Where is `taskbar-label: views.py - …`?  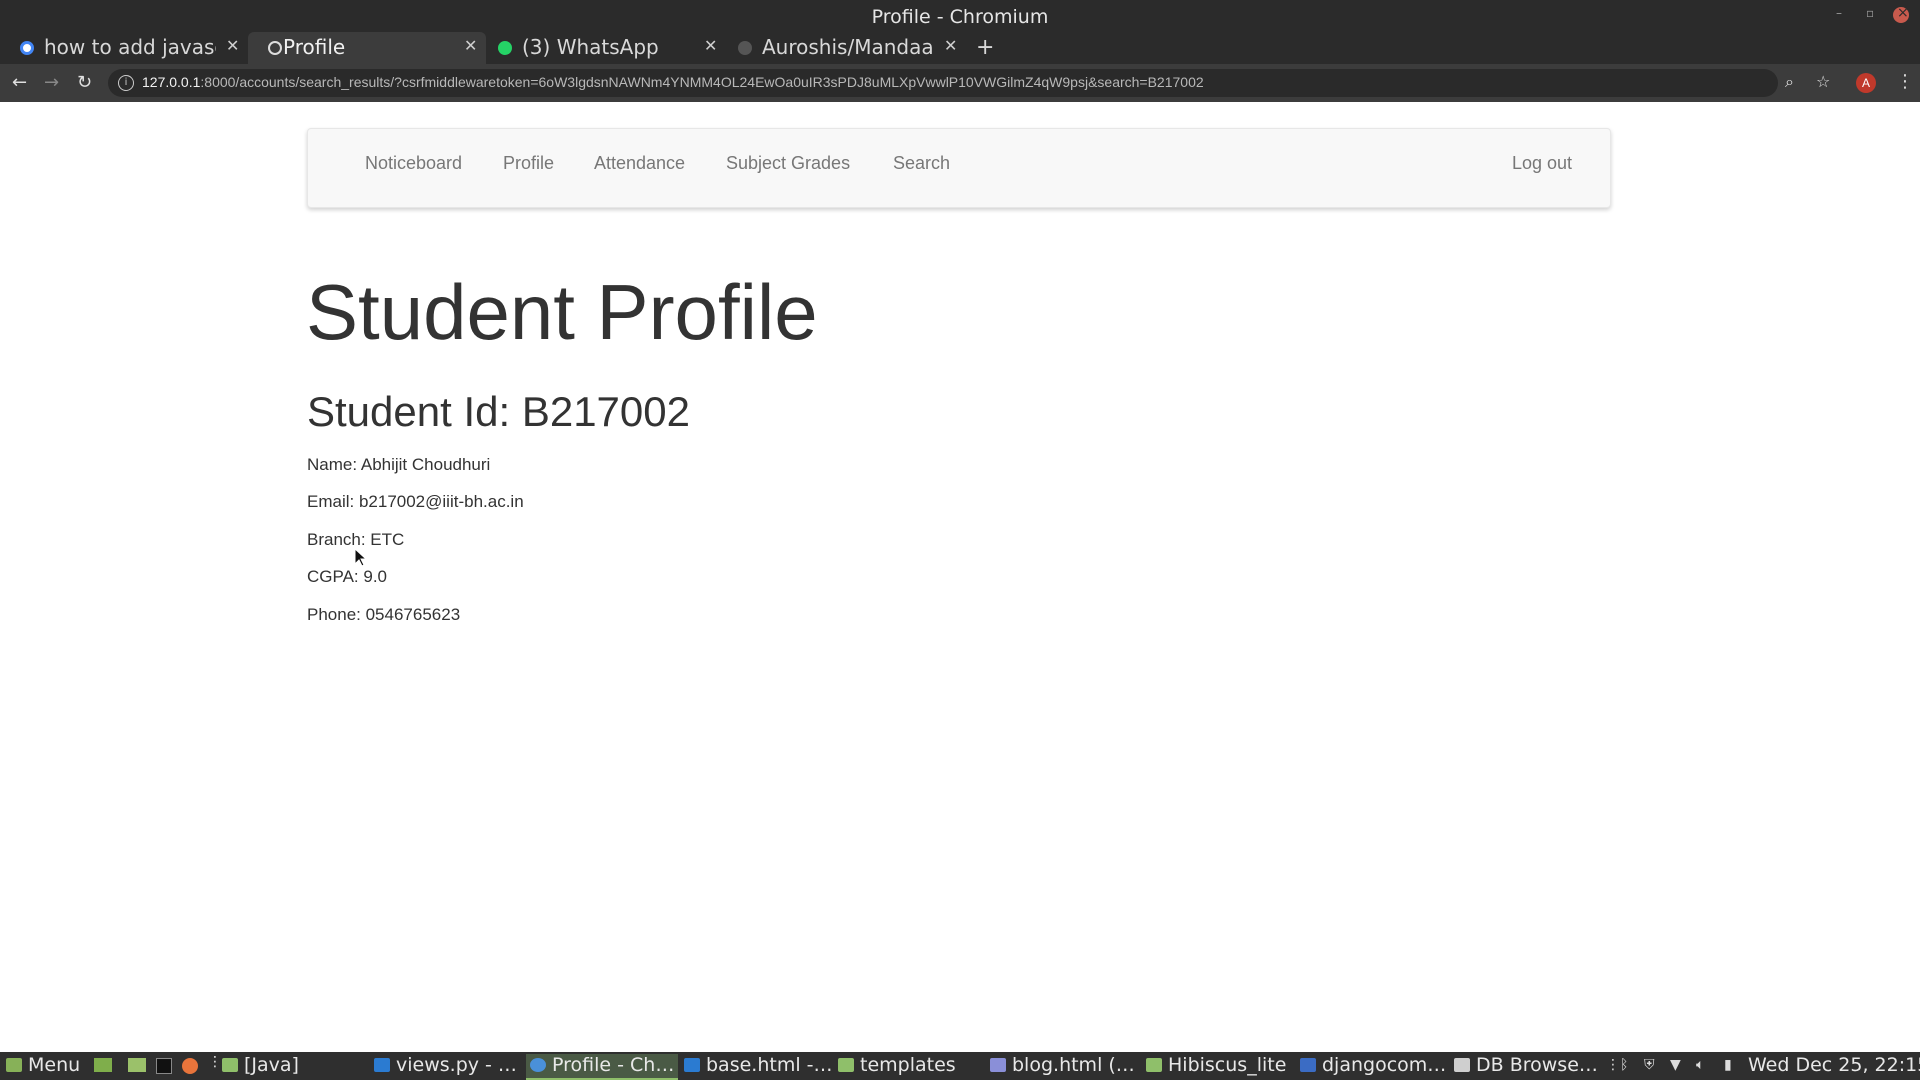 taskbar-label: views.py - … is located at coordinates (456, 1065).